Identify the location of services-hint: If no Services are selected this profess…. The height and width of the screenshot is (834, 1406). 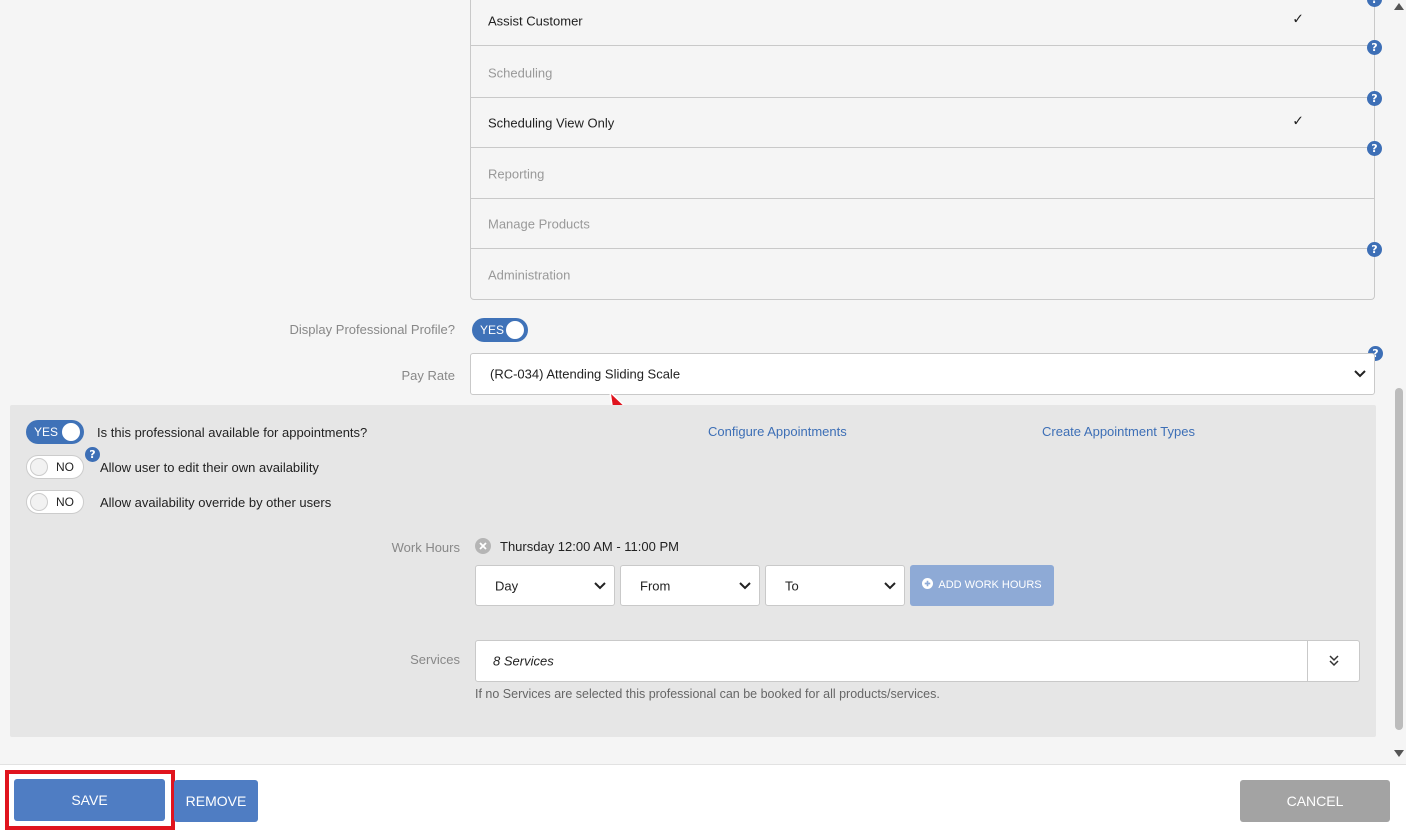
(707, 694).